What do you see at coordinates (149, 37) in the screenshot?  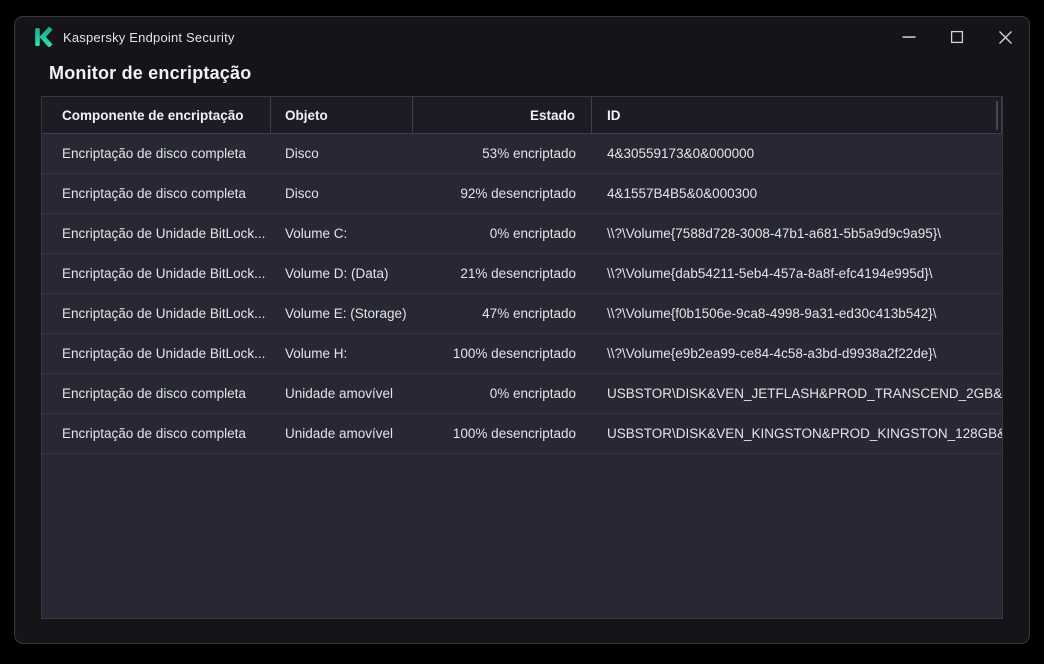 I see `window-title: Kaspersky Endpoint Security` at bounding box center [149, 37].